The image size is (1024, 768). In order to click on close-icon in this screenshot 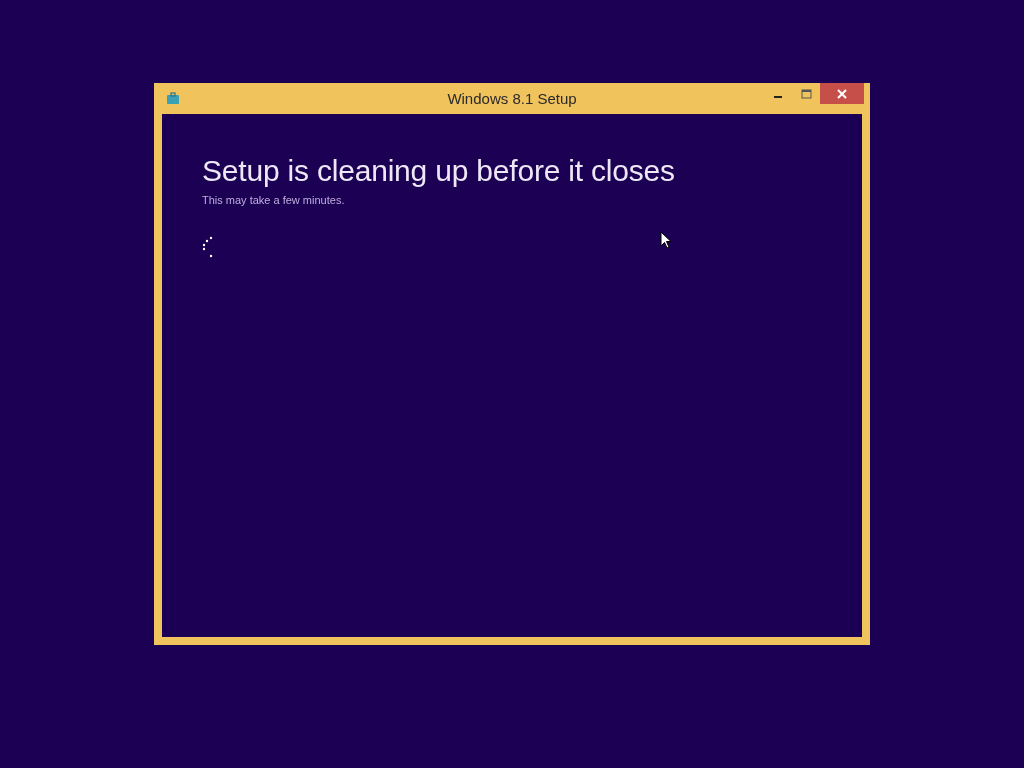, I will do `click(842, 93)`.